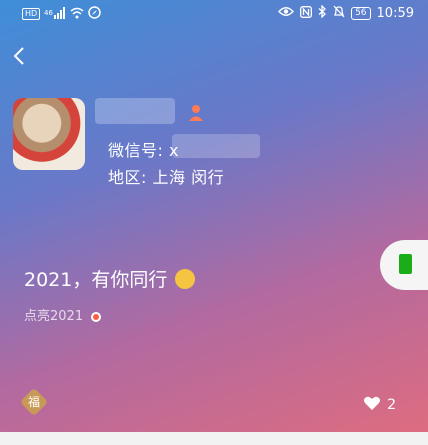 This screenshot has width=428, height=445. Describe the element at coordinates (77, 14) in the screenshot. I see `wifi-icon` at that location.